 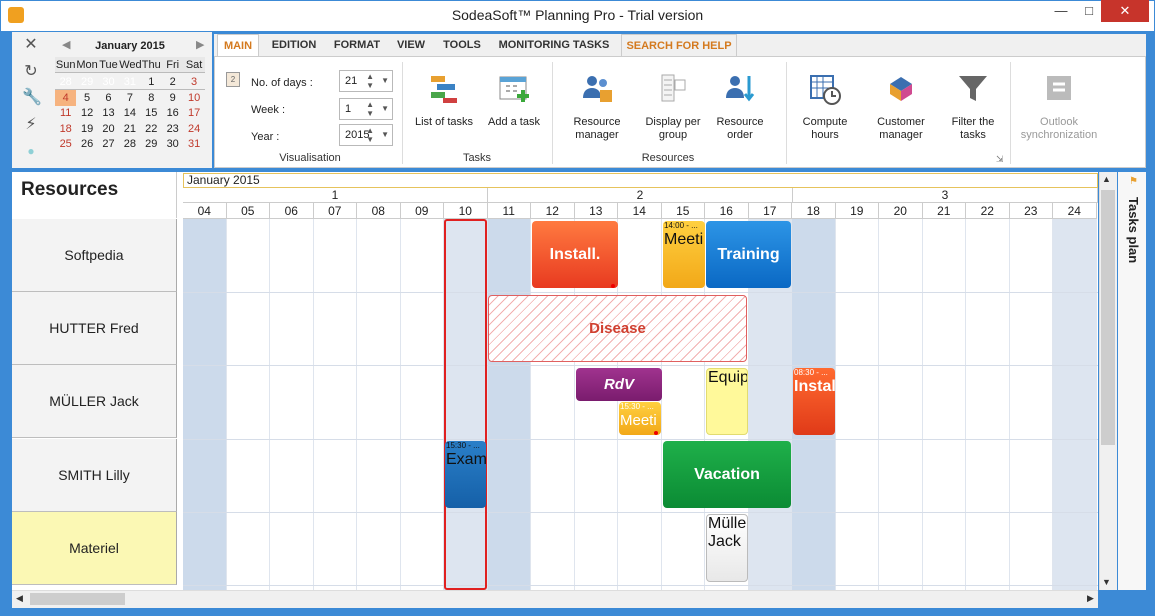 What do you see at coordinates (86, 98) in the screenshot?
I see `calendar-day: 5` at bounding box center [86, 98].